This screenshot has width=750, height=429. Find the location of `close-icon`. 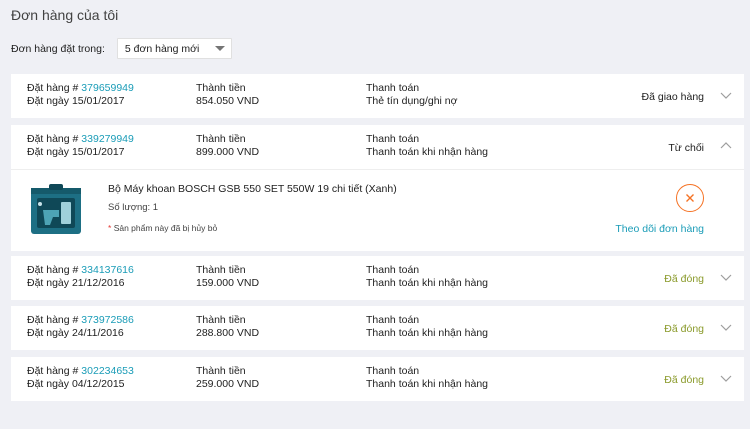

close-icon is located at coordinates (690, 198).